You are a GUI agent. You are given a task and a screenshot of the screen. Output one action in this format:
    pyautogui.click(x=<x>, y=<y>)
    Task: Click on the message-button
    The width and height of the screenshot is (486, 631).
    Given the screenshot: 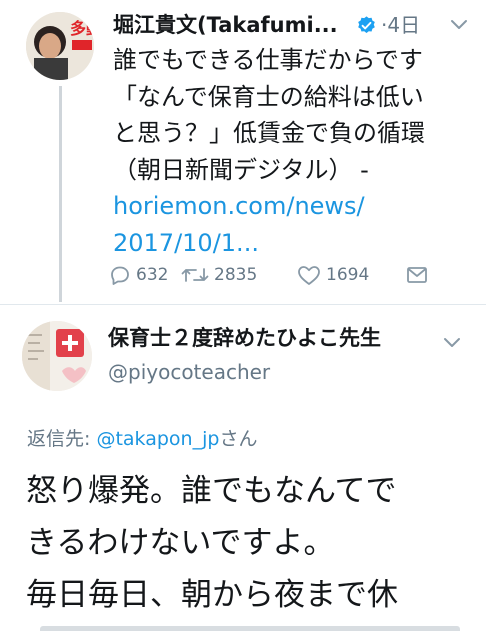 What is the action you would take?
    pyautogui.click(x=417, y=275)
    